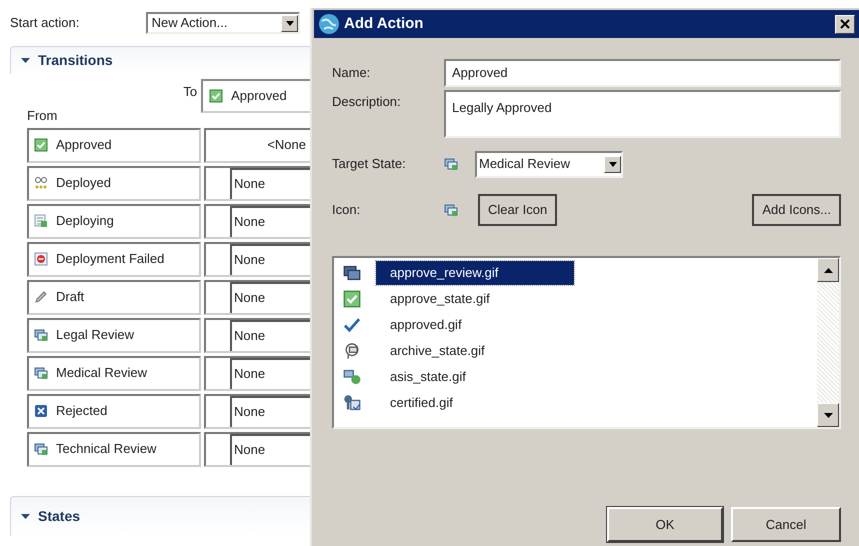 This screenshot has height=546, width=859. I want to click on state-cell: Deployment Failed, so click(114, 259).